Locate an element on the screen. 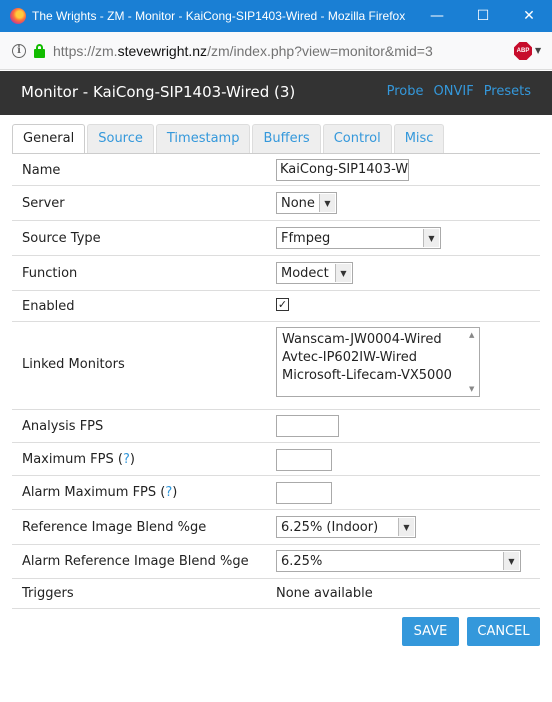 The height and width of the screenshot is (702, 552). maximize-icon: ☐ is located at coordinates (483, 16).